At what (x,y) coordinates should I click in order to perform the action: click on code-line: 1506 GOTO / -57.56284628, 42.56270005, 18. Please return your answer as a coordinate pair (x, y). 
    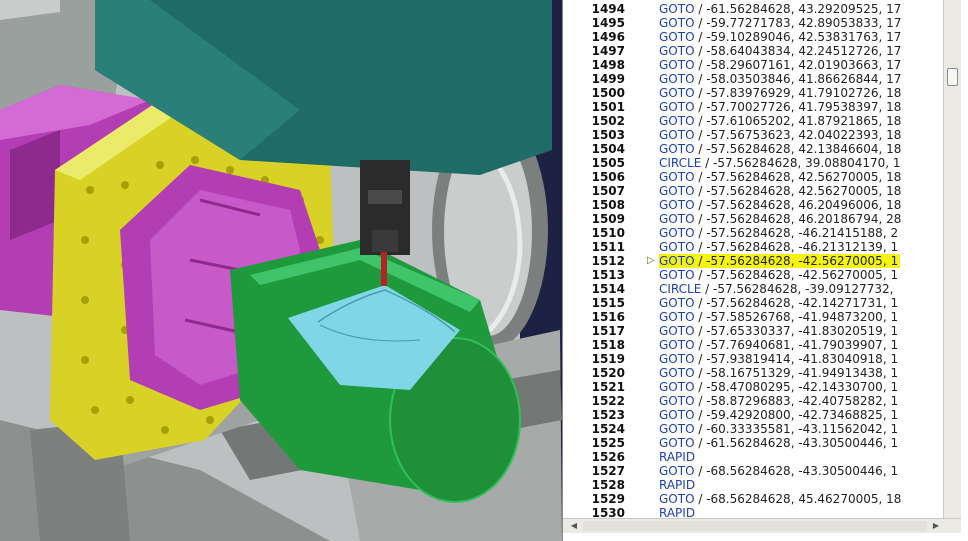
    Looking at the image, I should click on (753, 177).